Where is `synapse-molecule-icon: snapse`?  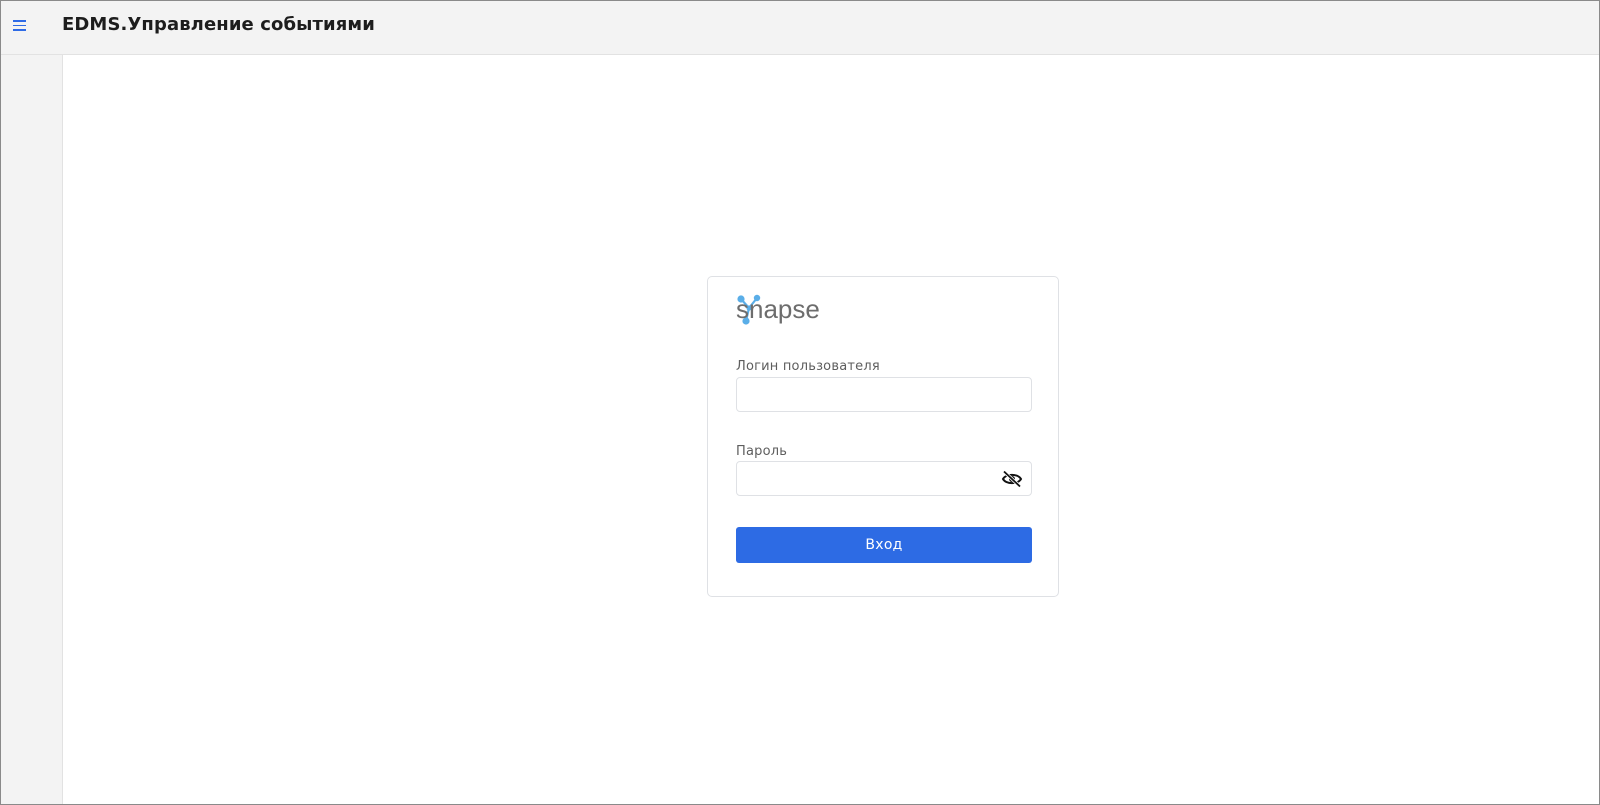 synapse-molecule-icon: snapse is located at coordinates (778, 309).